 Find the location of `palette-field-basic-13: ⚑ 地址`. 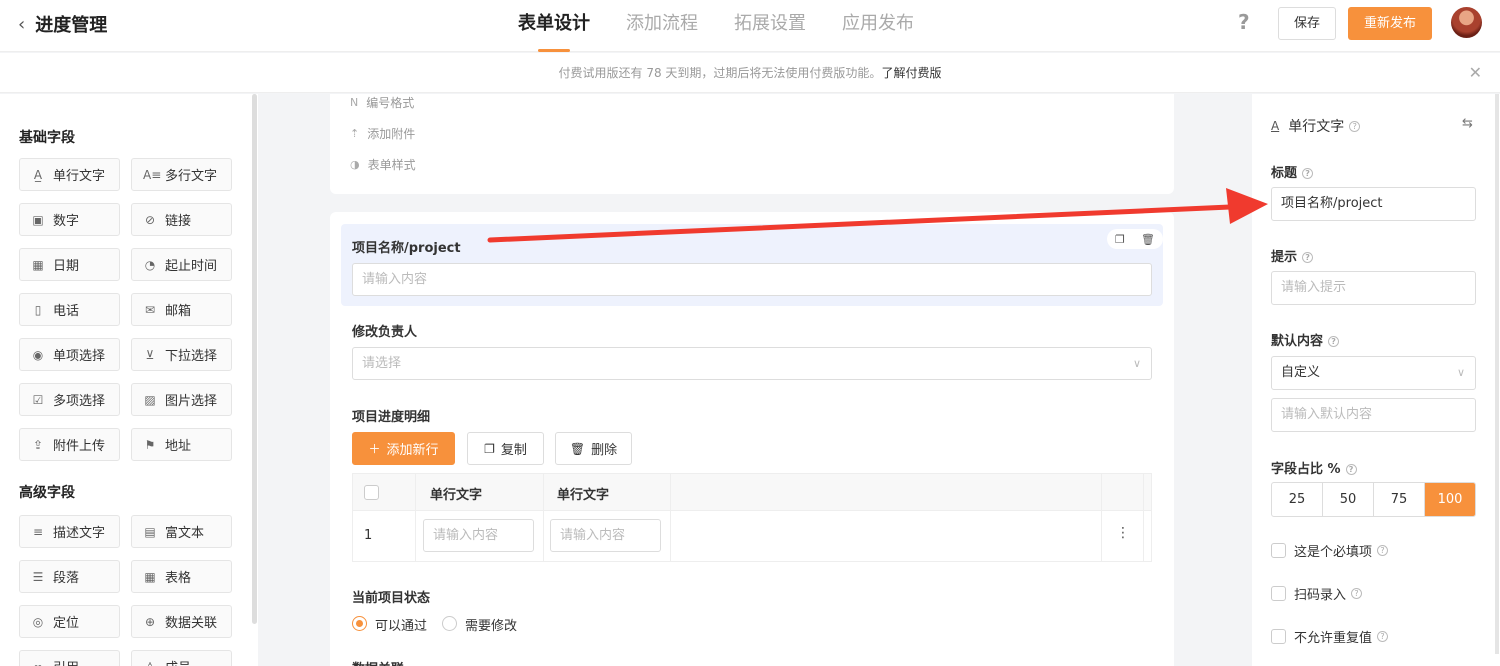

palette-field-basic-13: ⚑ 地址 is located at coordinates (181, 444).